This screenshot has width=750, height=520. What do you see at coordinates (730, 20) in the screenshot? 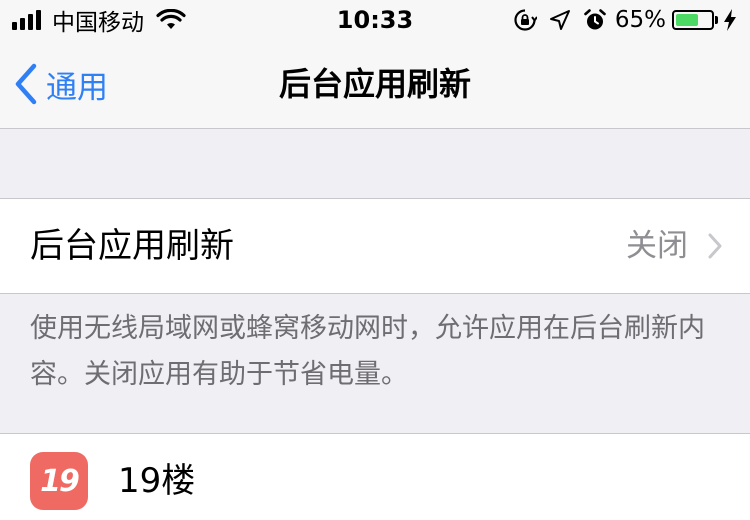
I see `charging-bolt-icon` at bounding box center [730, 20].